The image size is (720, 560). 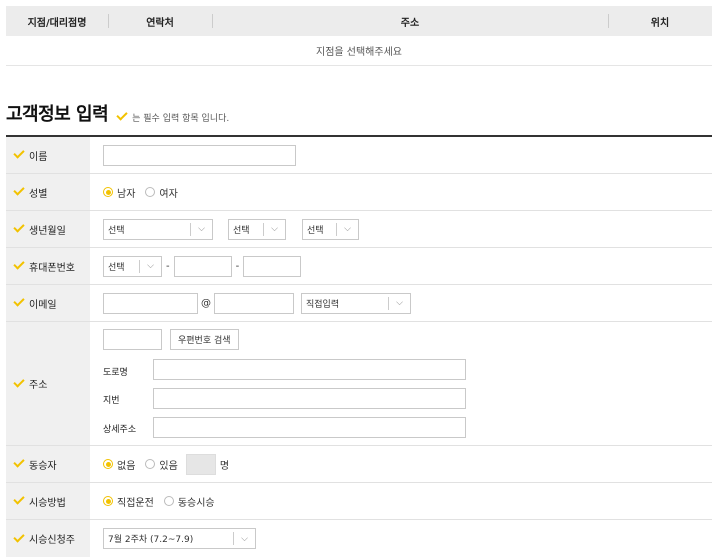 What do you see at coordinates (401, 192) in the screenshot?
I see `field-gender-wrap: 남자 여자` at bounding box center [401, 192].